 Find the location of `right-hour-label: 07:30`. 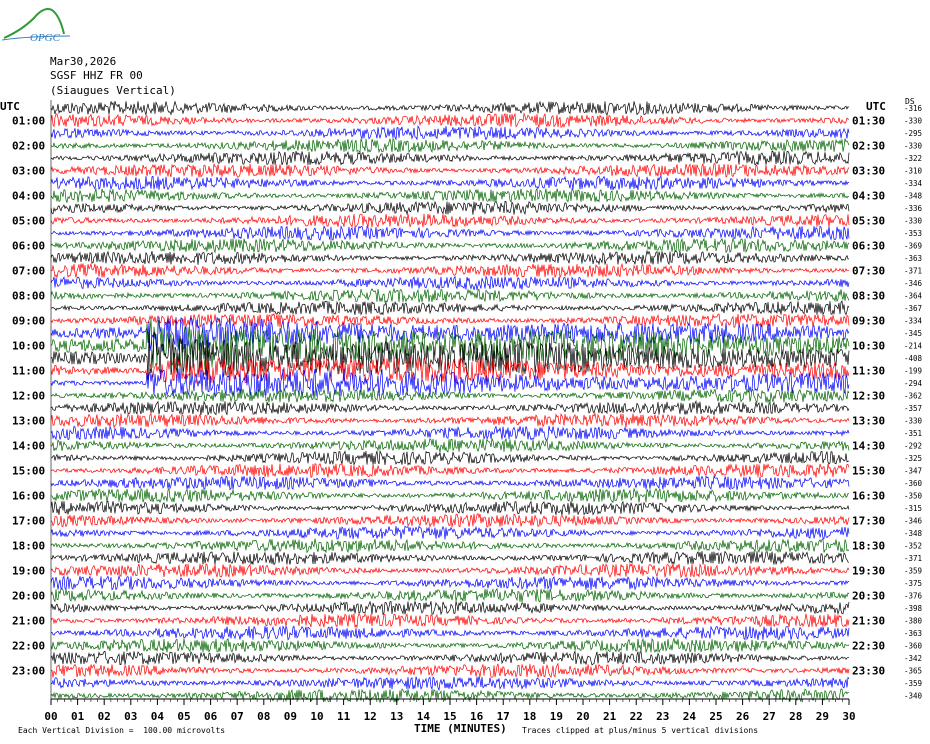

right-hour-label: 07:30 is located at coordinates (868, 271).